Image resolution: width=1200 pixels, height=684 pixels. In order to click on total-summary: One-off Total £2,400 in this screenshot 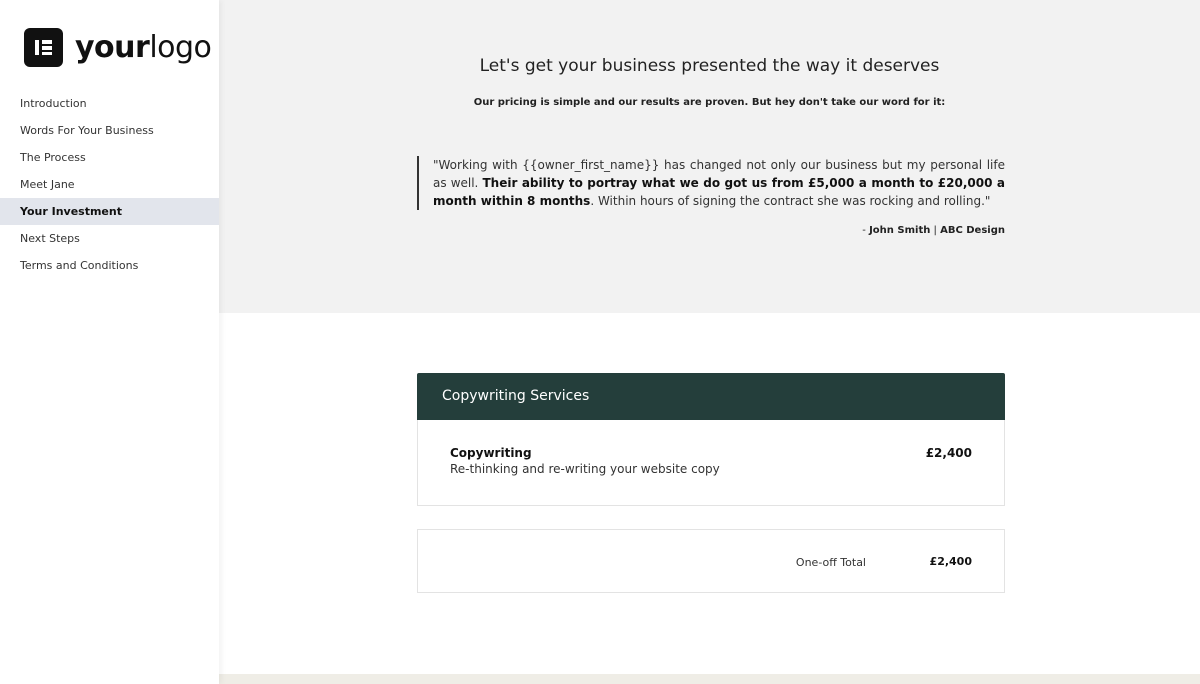, I will do `click(711, 561)`.